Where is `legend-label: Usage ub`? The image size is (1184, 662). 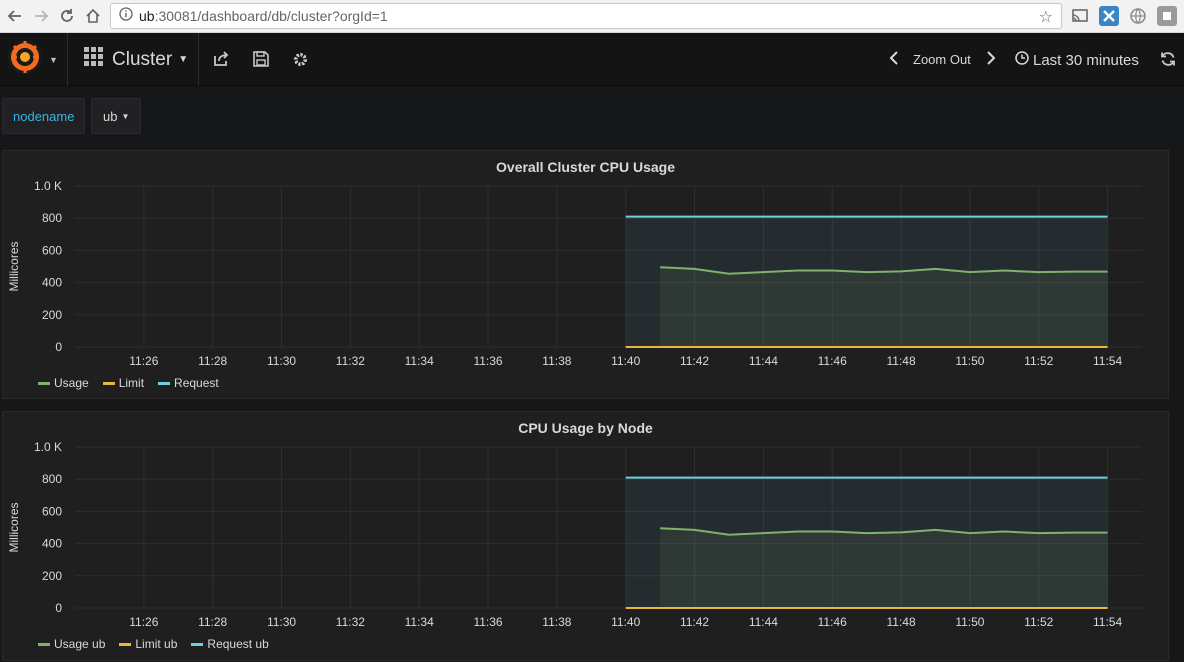
legend-label: Usage ub is located at coordinates (80, 644).